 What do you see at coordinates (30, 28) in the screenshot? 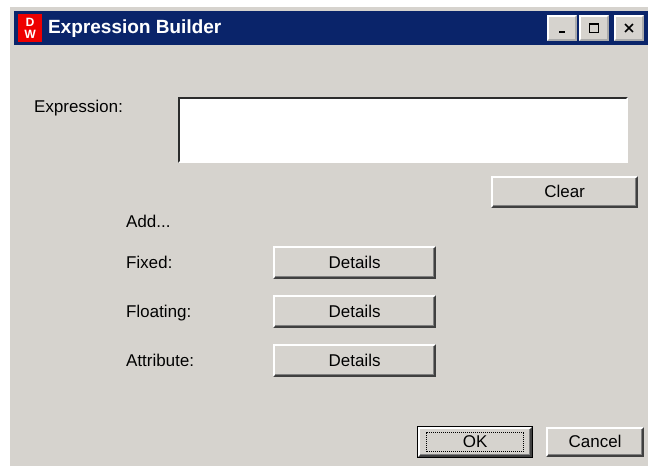
I see `app-logo-icon: D W` at bounding box center [30, 28].